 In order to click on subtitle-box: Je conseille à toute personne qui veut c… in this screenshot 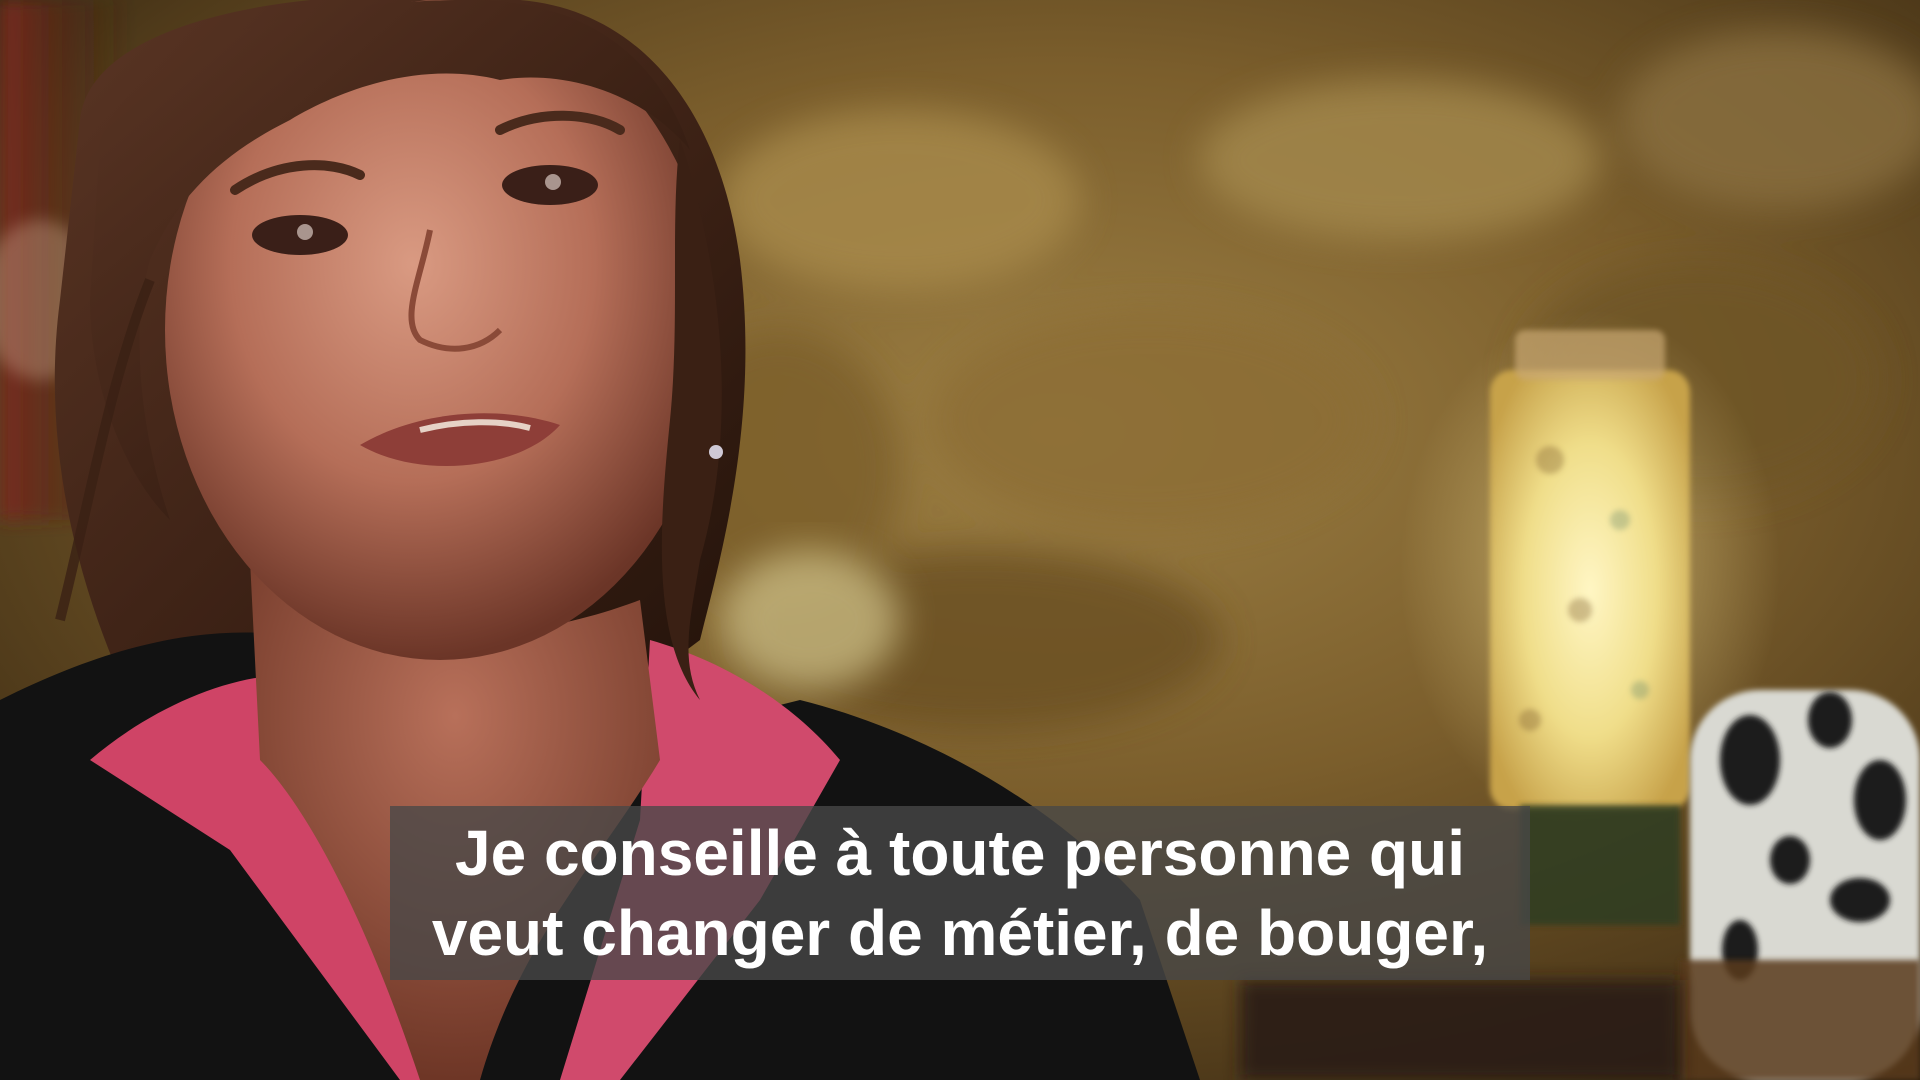, I will do `click(960, 893)`.